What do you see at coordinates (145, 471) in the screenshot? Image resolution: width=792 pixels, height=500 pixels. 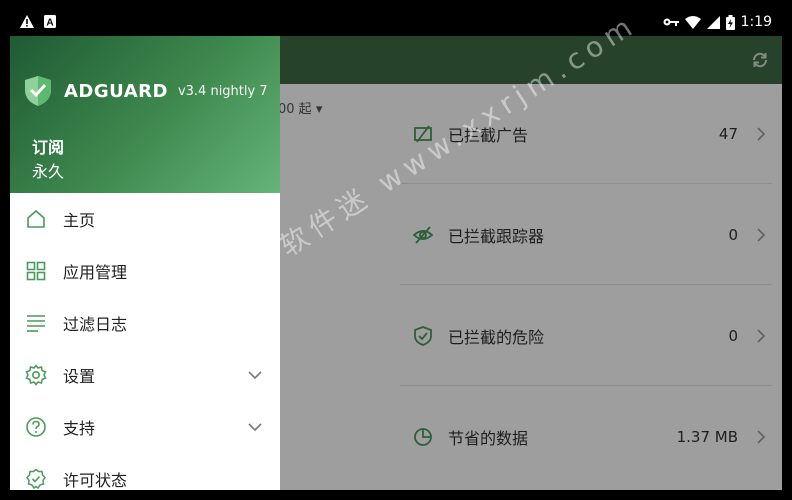 I see `menu-item-license: 许可状态` at bounding box center [145, 471].